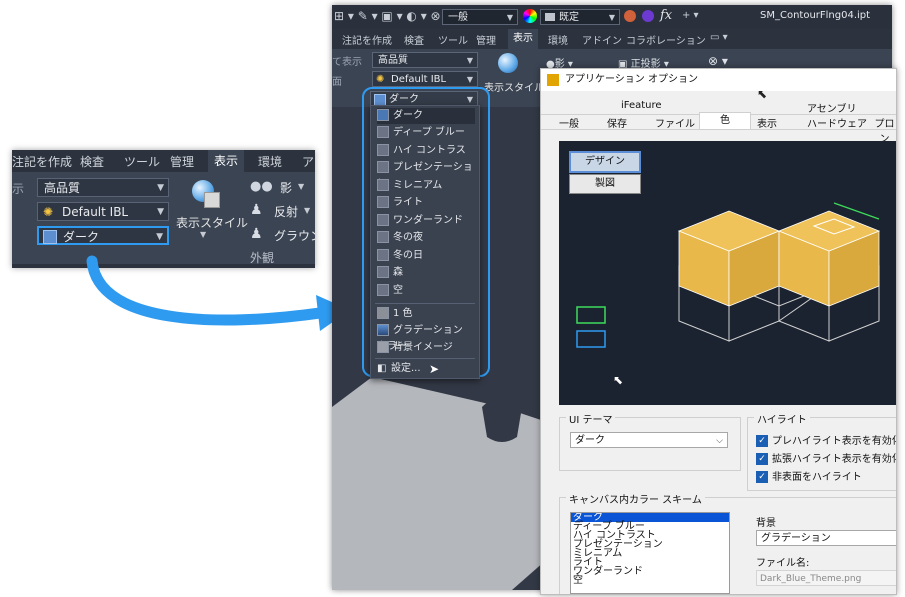 The height and width of the screenshot is (597, 905). I want to click on shadow-label: 影, so click(286, 188).